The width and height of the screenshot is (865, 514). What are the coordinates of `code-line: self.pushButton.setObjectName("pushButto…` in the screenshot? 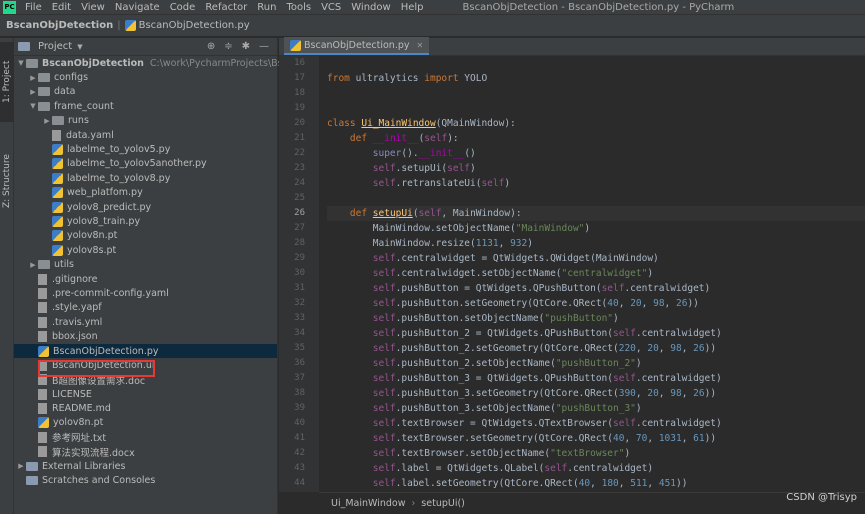 It's located at (596, 318).